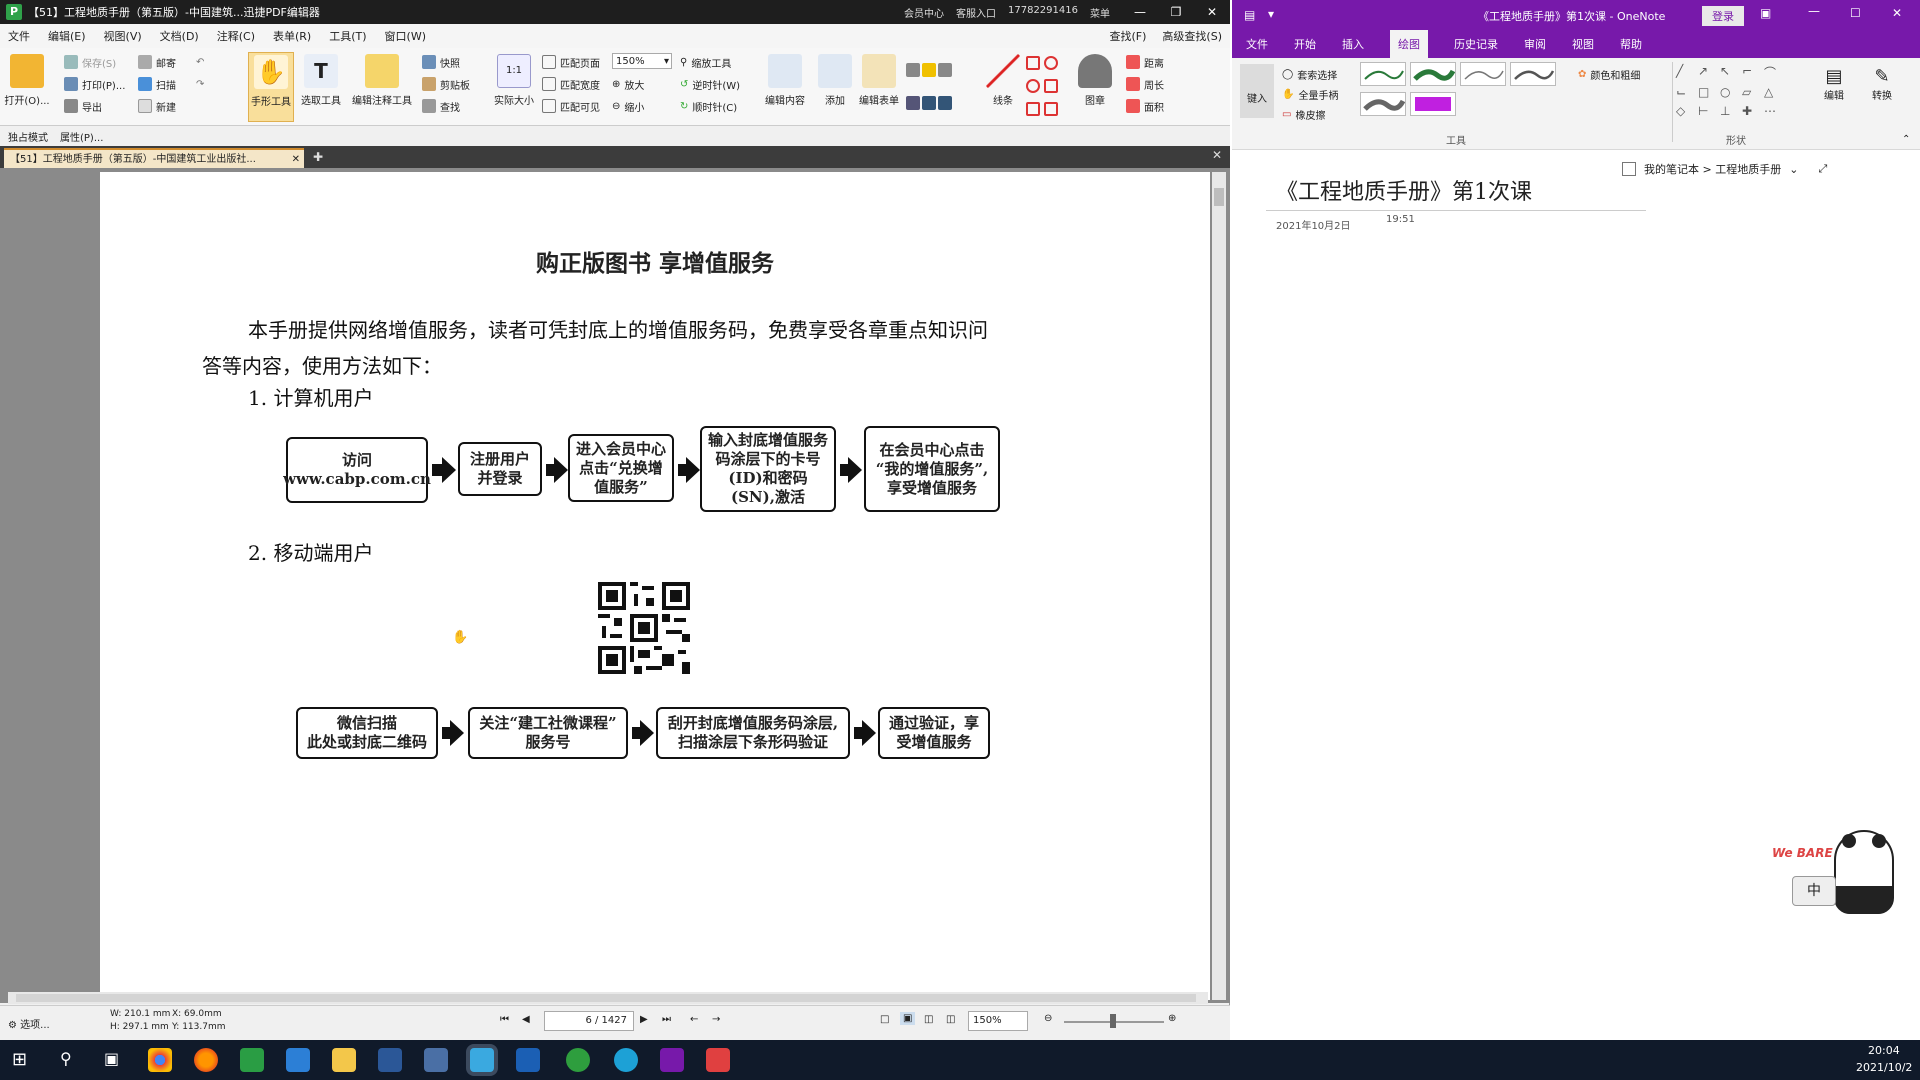 This screenshot has width=1920, height=1080. Describe the element at coordinates (528, 1060) in the screenshot. I see `app-v-icon` at that location.